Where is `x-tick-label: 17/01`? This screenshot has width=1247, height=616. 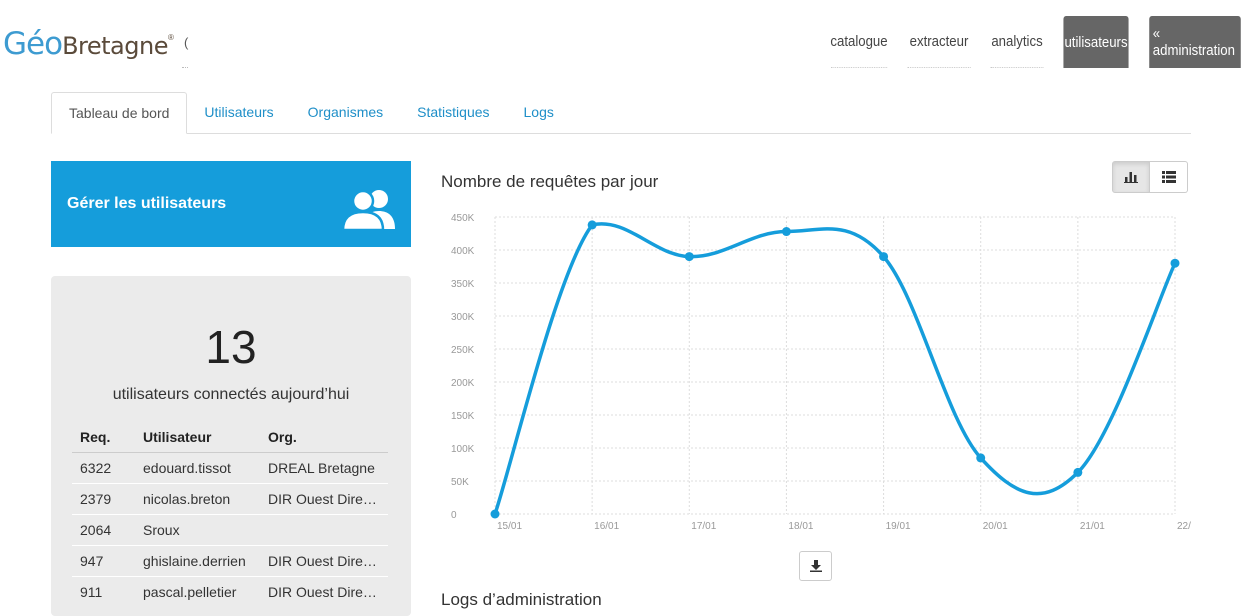
x-tick-label: 17/01 is located at coordinates (703, 526).